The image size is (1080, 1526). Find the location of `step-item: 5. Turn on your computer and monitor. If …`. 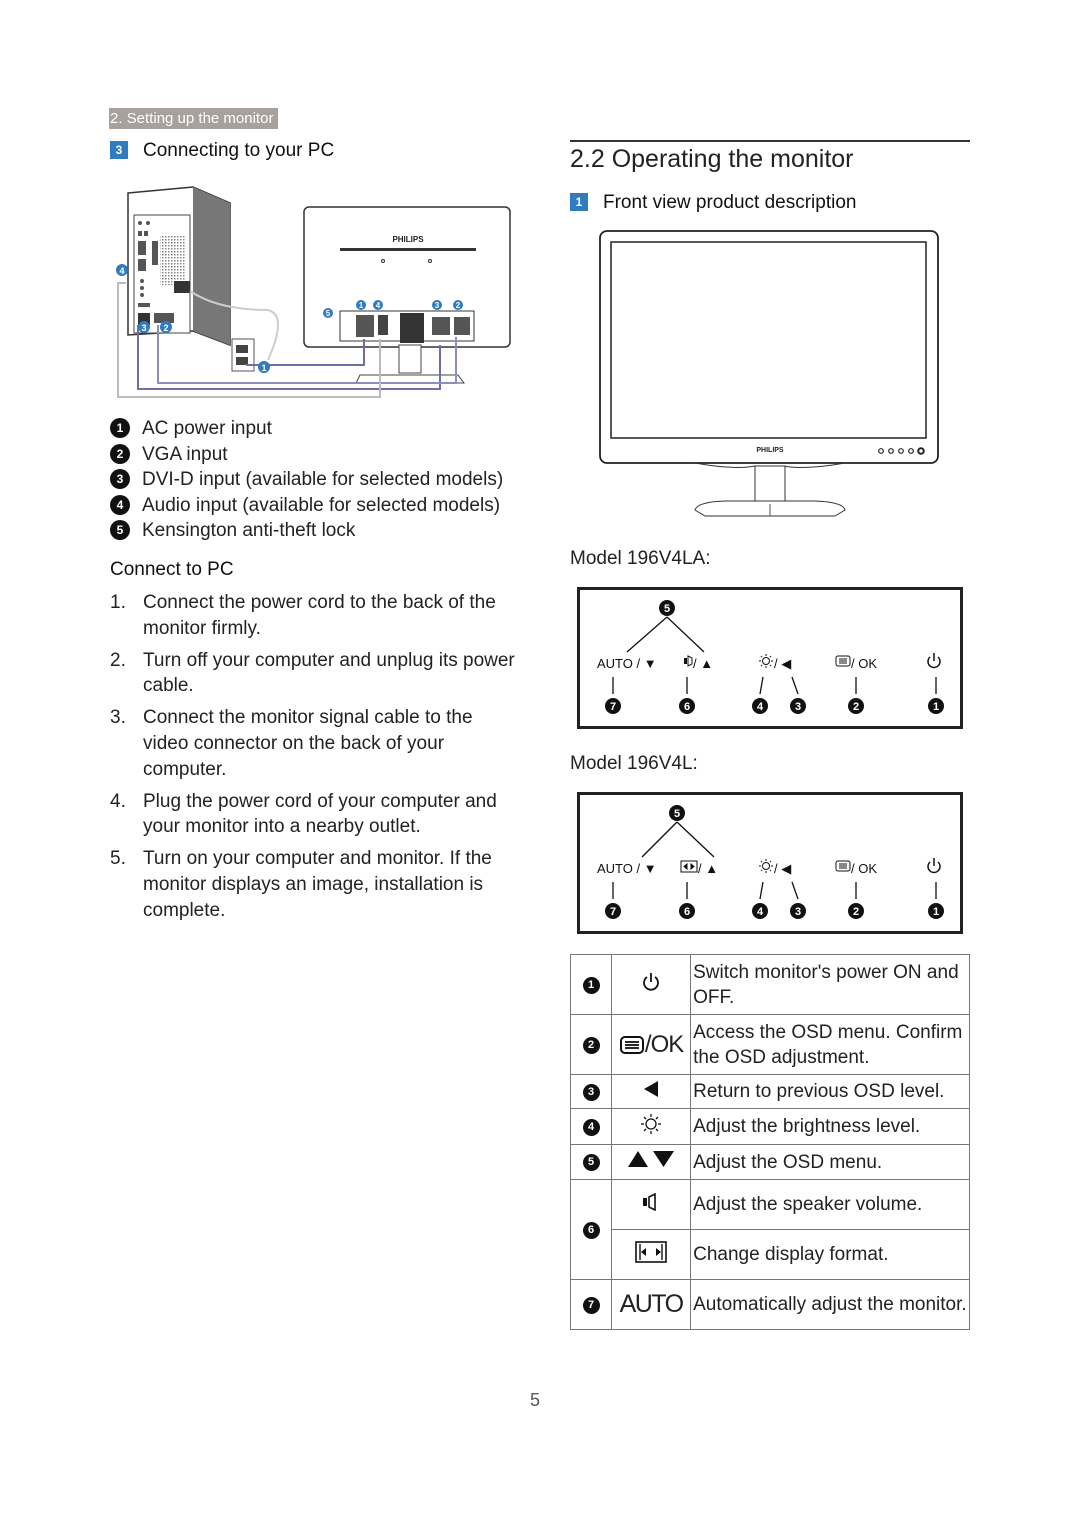

step-item: 5. Turn on your computer and monitor. If … is located at coordinates (301, 884).